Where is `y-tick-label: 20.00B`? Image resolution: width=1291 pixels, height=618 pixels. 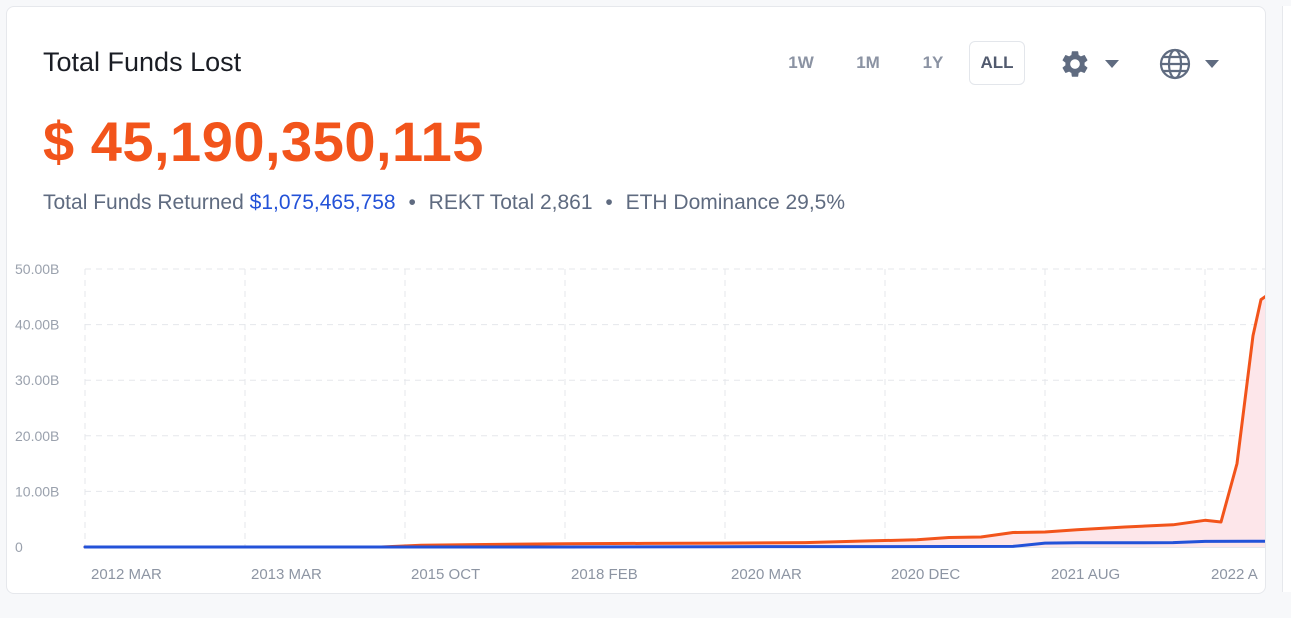 y-tick-label: 20.00B is located at coordinates (37, 436).